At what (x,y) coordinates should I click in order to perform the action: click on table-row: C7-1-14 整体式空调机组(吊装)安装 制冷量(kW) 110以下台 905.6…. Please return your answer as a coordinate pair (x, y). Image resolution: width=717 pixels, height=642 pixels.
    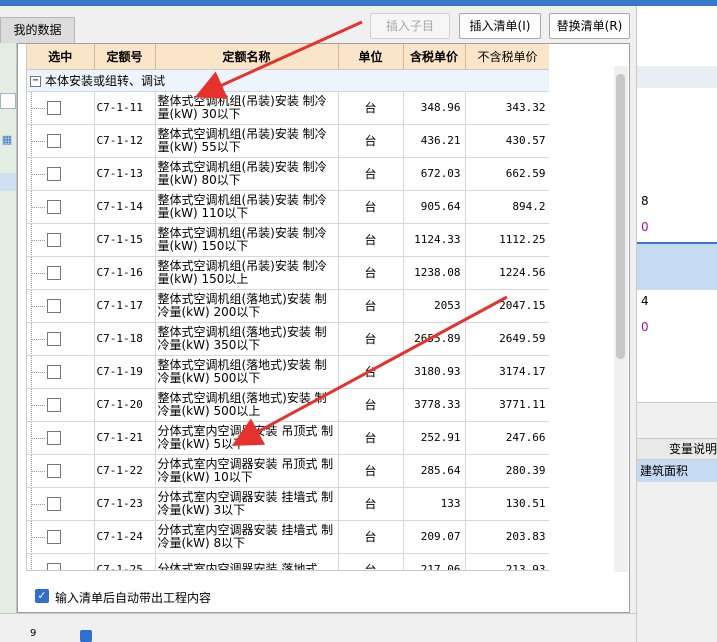
    Looking at the image, I should click on (288, 207).